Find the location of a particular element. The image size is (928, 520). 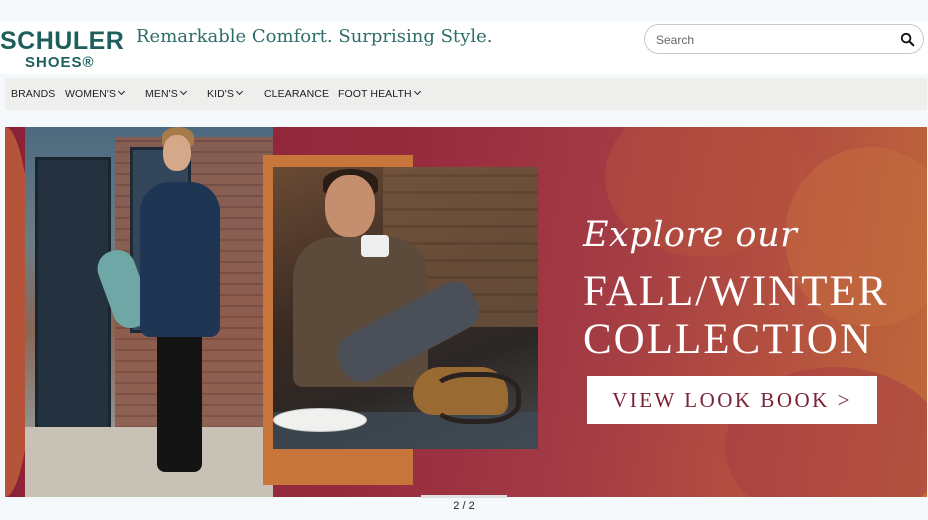

saucer-plate is located at coordinates (320, 420).